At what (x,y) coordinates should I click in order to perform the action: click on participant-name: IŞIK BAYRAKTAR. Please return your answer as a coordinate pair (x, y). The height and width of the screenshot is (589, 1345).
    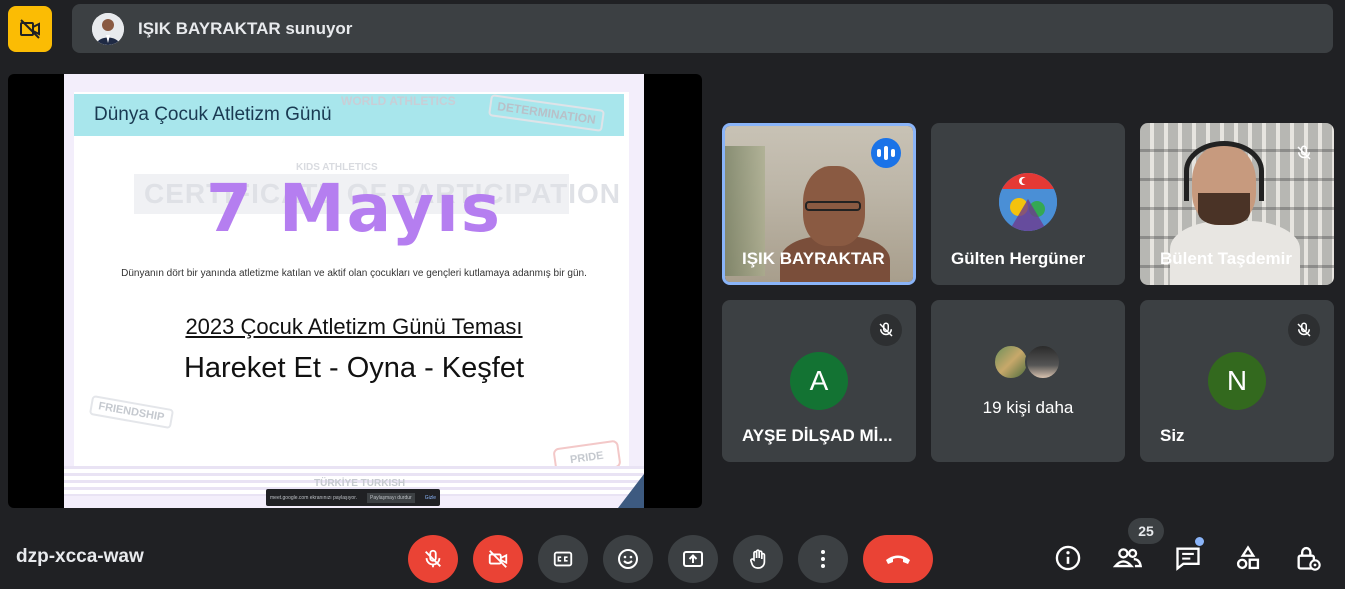
    Looking at the image, I should click on (813, 258).